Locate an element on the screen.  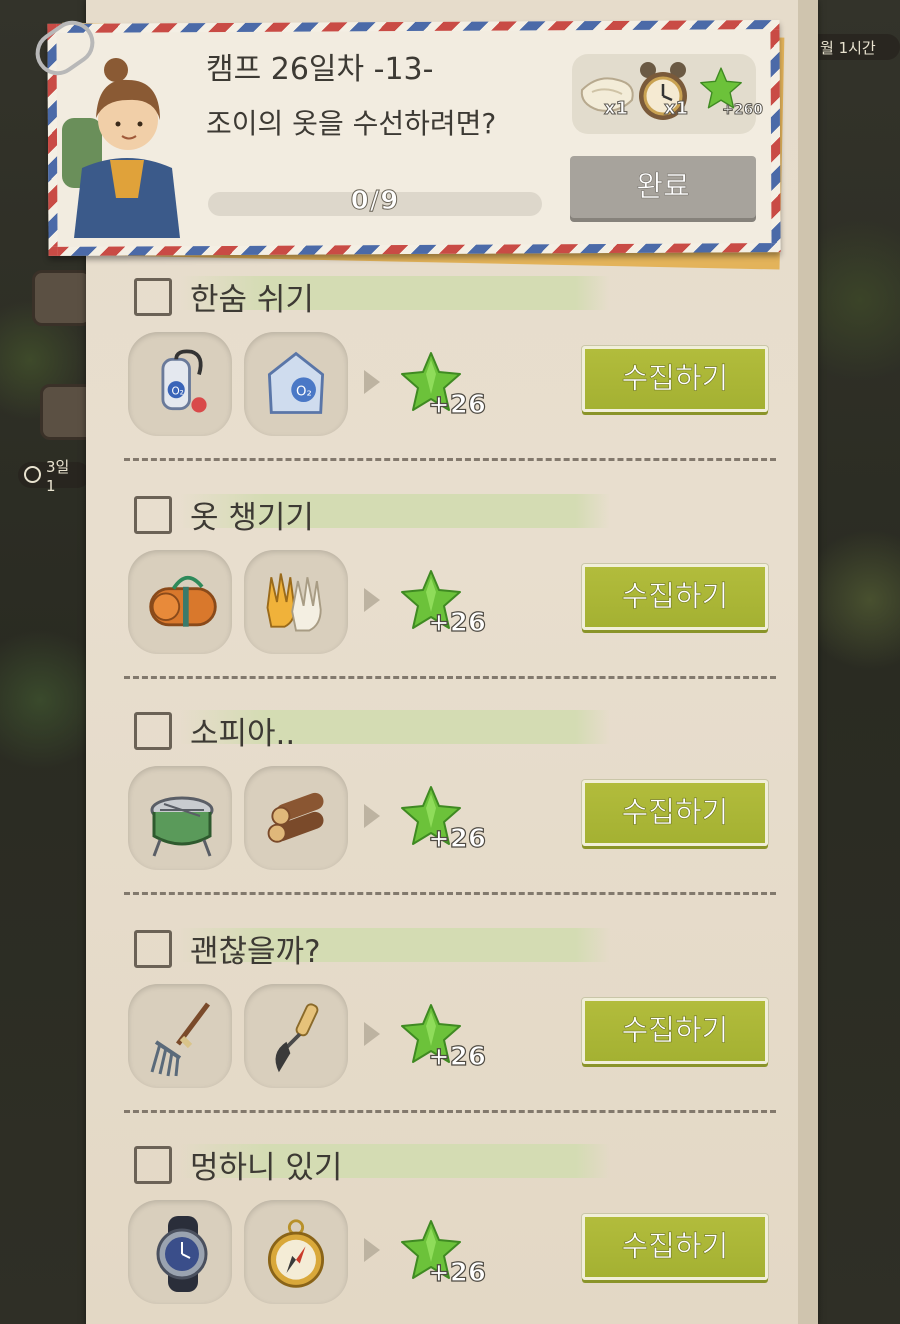
firewood-icon is located at coordinates (298, 820).